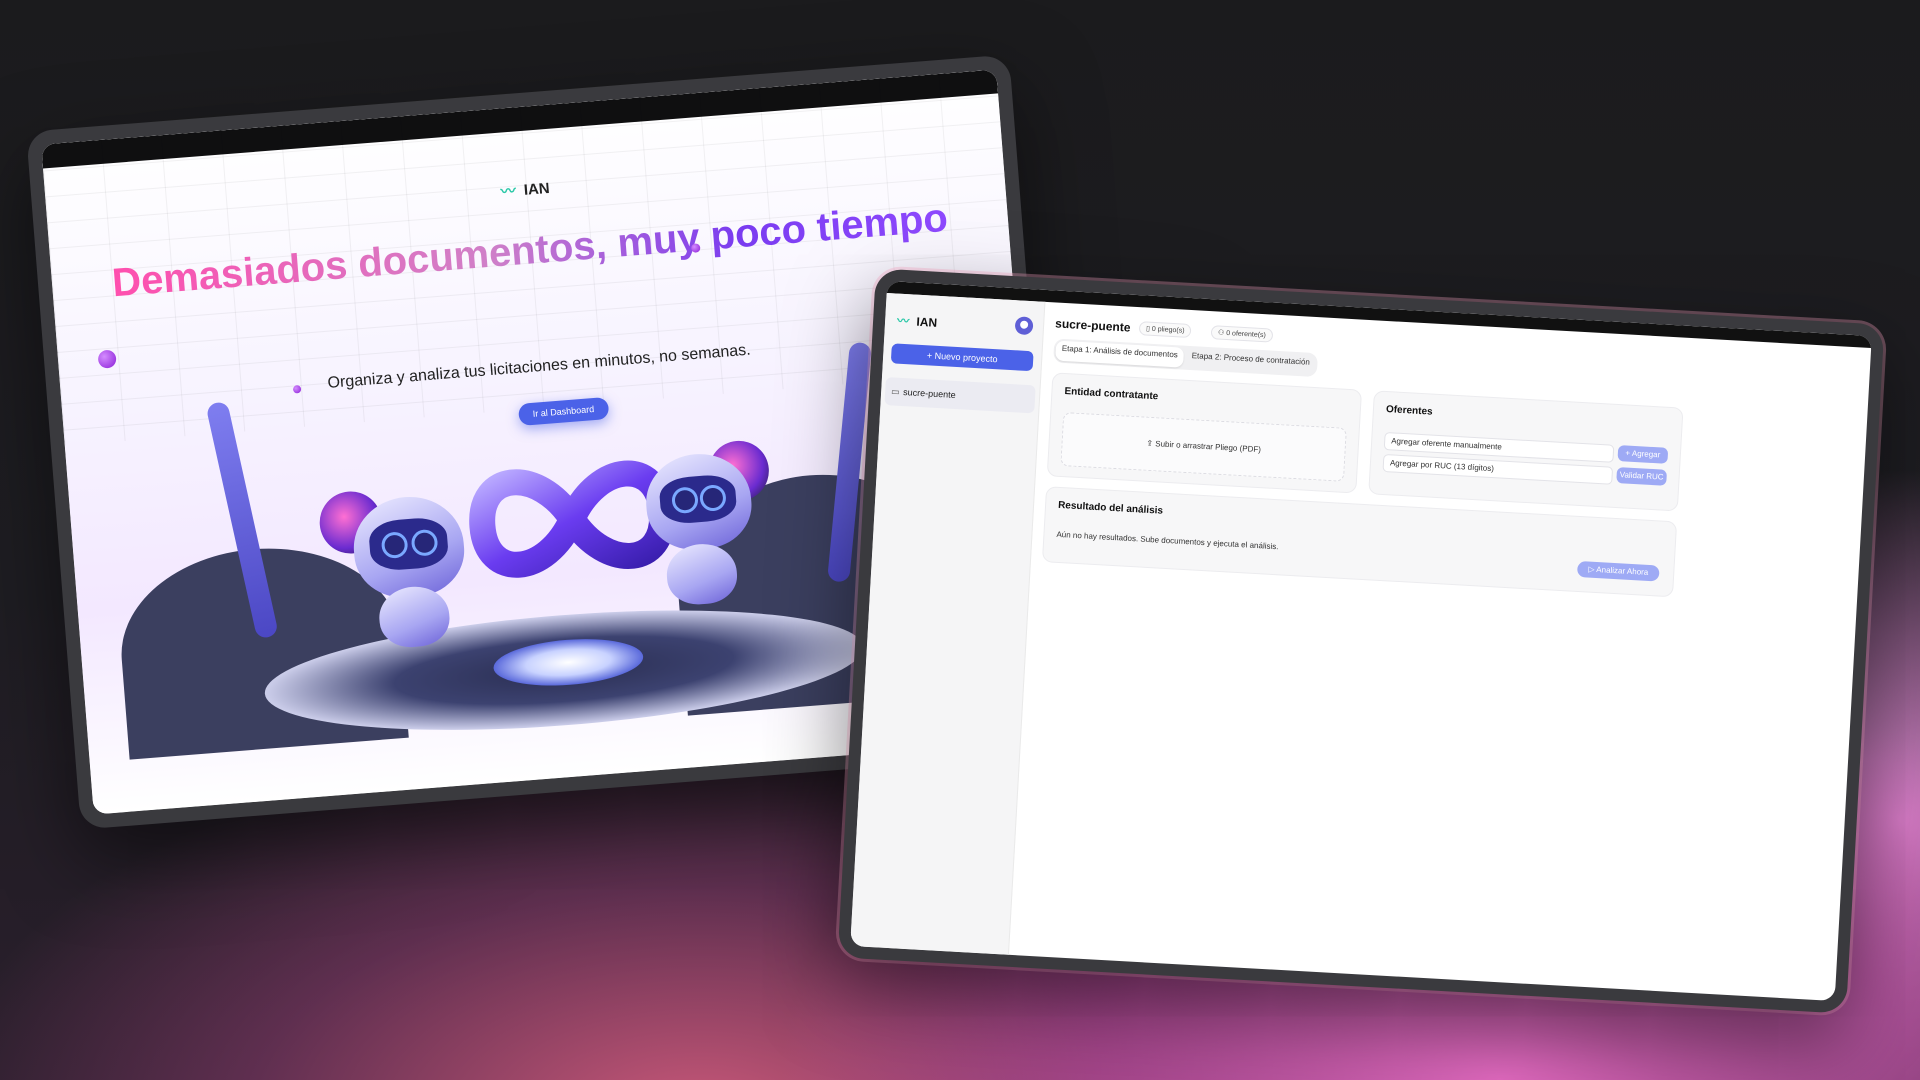 This screenshot has height=1080, width=1920. I want to click on page-title: sucre-puente, so click(1092, 325).